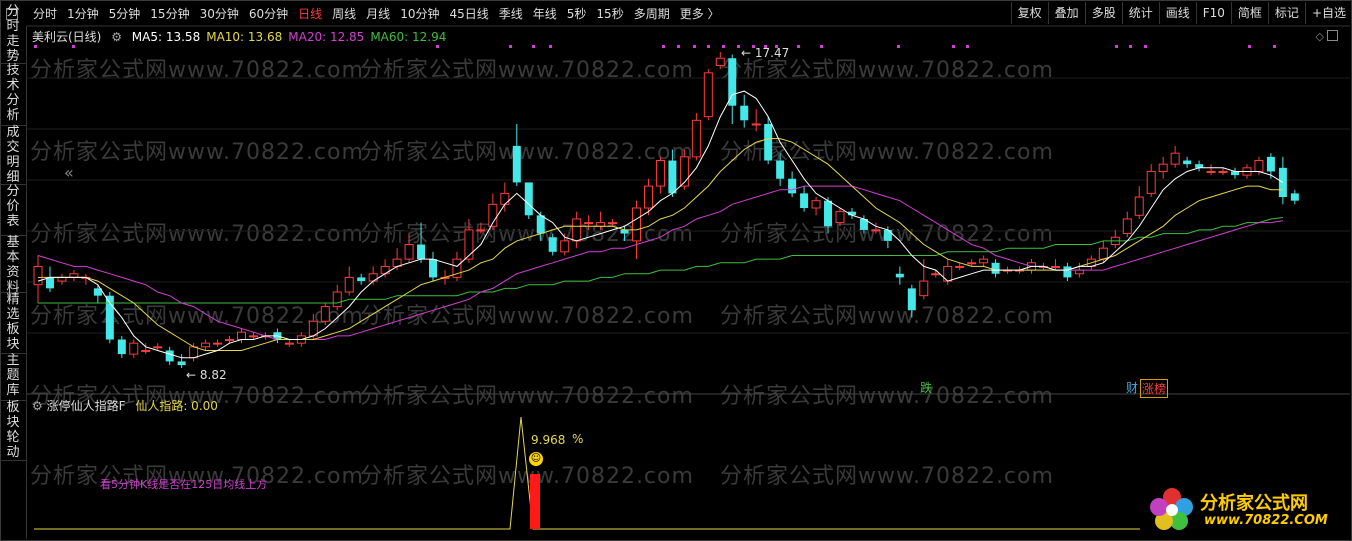 This screenshot has width=1352, height=541. Describe the element at coordinates (1266, 520) in the screenshot. I see `logo-url: www.70822.COM` at that location.